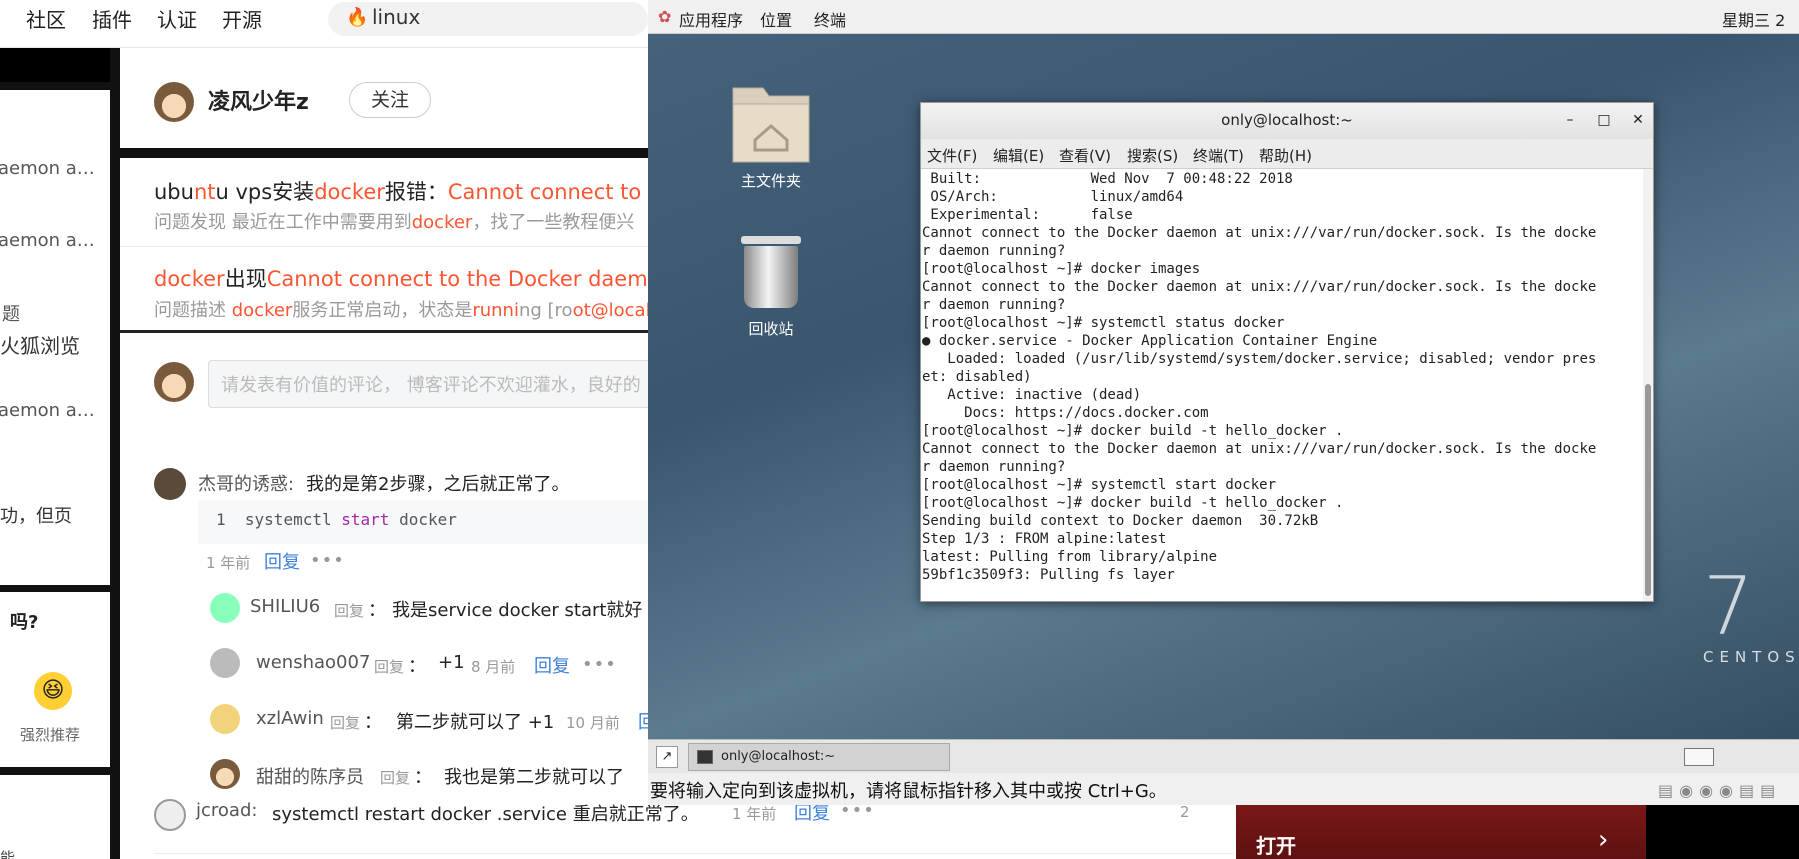  What do you see at coordinates (1604, 120) in the screenshot?
I see `maximize-icon: □` at bounding box center [1604, 120].